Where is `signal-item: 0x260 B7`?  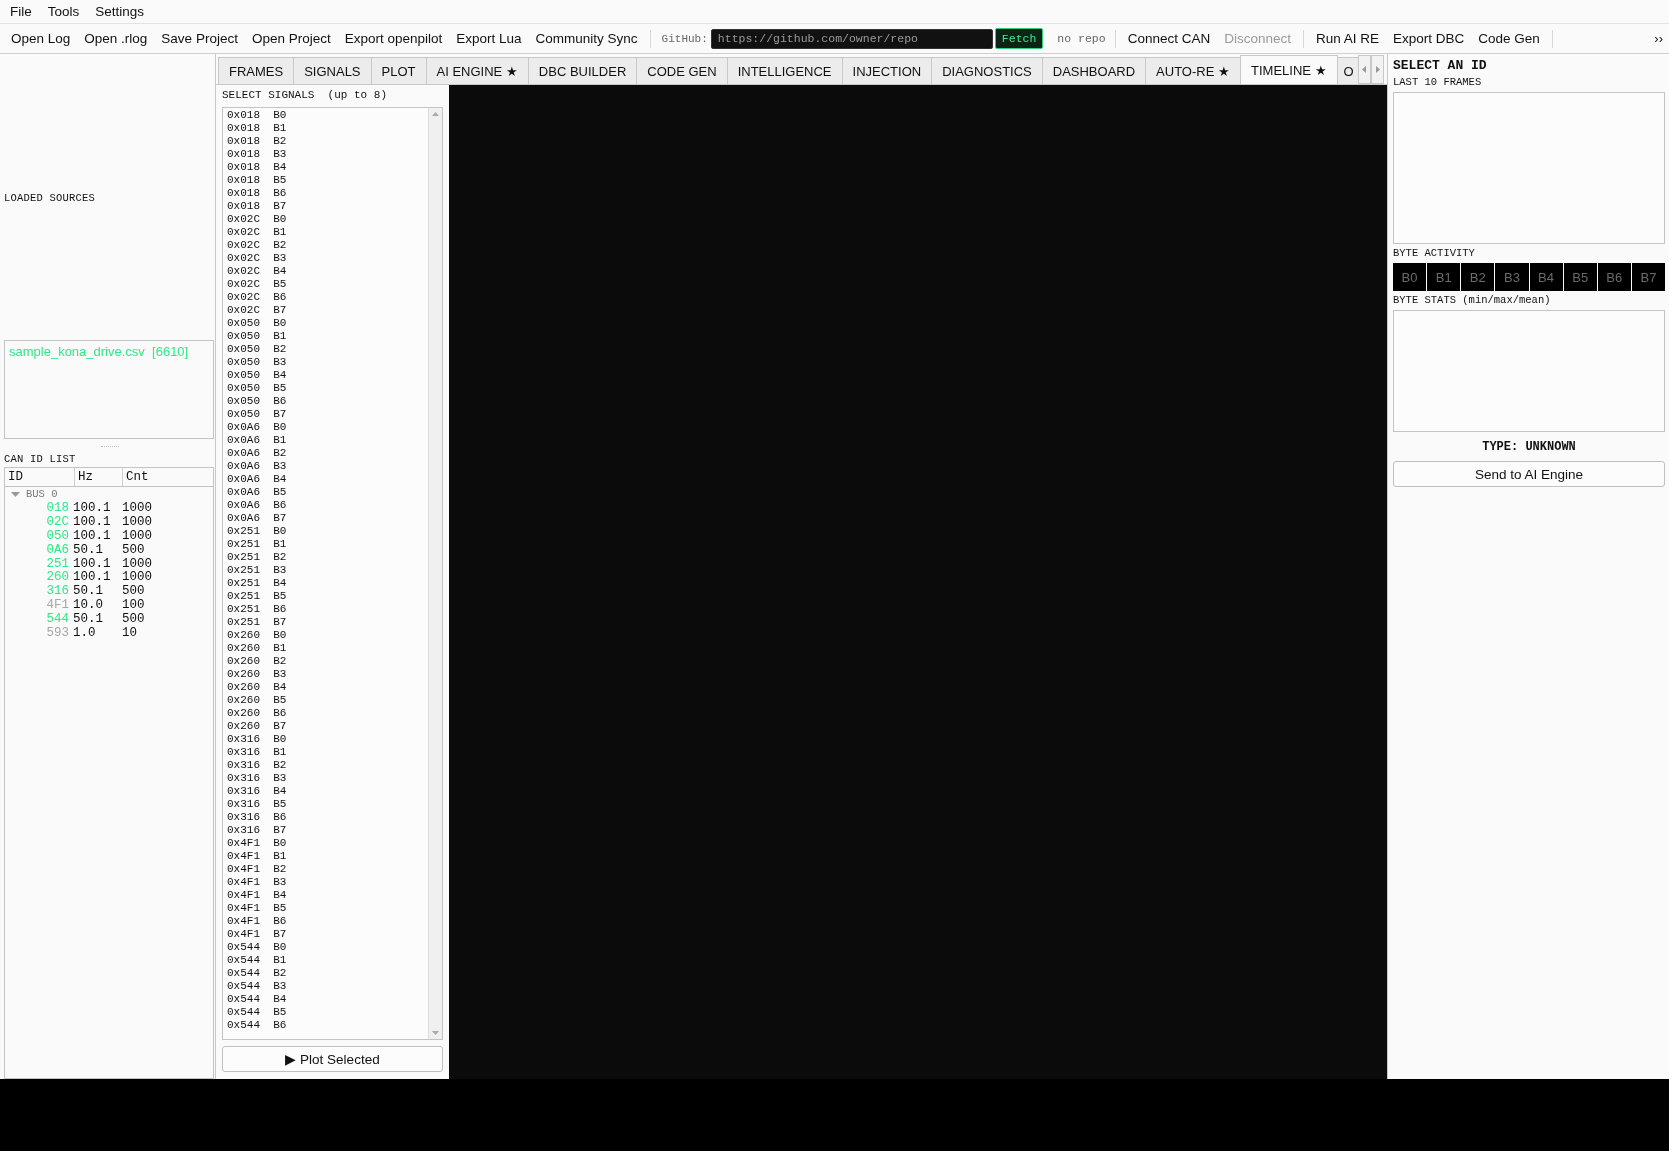
signal-item: 0x260 B7 is located at coordinates (325, 726).